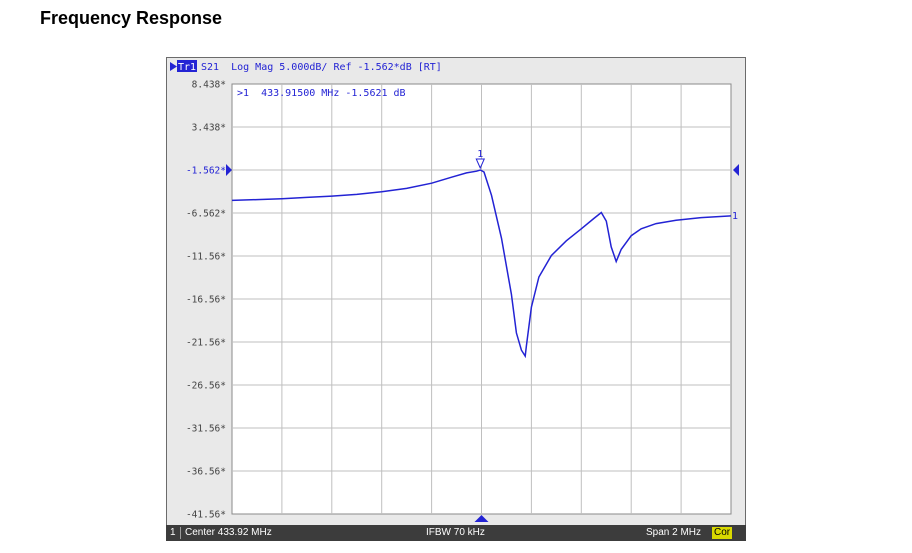 The width and height of the screenshot is (912, 553). Describe the element at coordinates (206, 386) in the screenshot. I see `y-tick-label: -26.56*` at that location.